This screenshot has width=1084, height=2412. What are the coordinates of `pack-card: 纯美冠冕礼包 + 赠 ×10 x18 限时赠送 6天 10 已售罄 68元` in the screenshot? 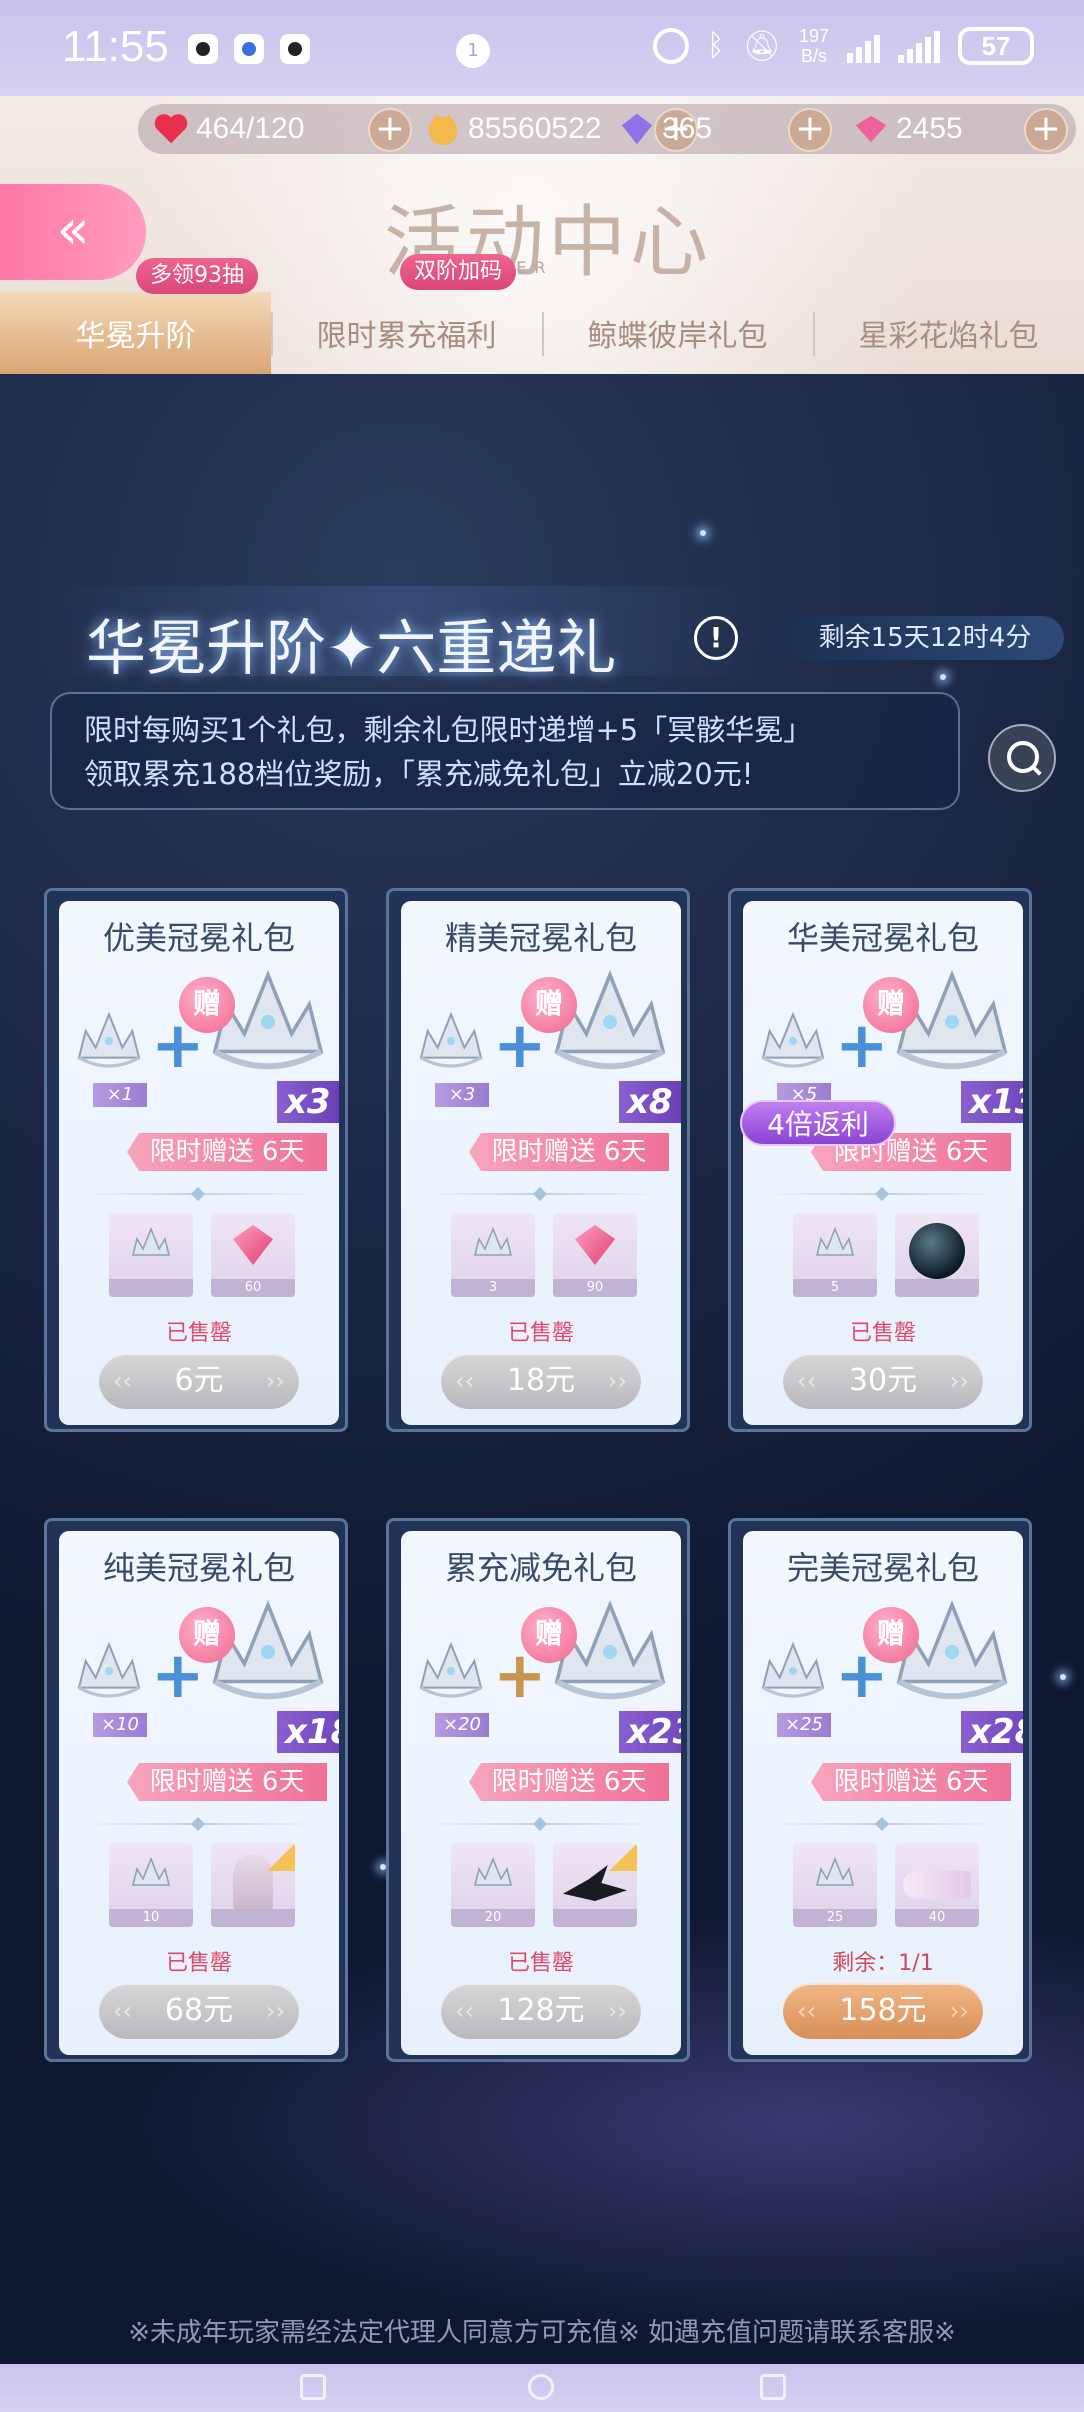 It's located at (196, 1790).